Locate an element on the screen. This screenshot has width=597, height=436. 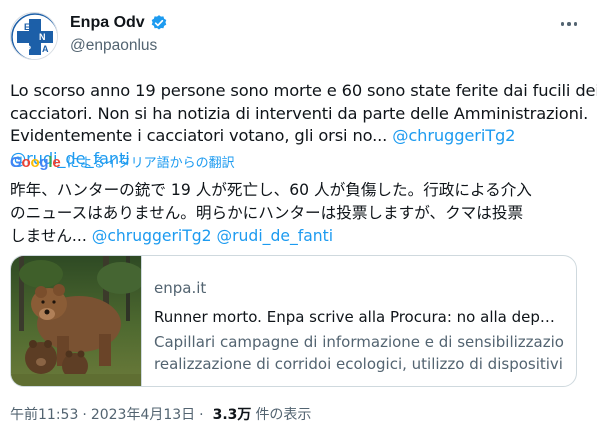
avatar-letter-p: P is located at coordinates (28, 49).